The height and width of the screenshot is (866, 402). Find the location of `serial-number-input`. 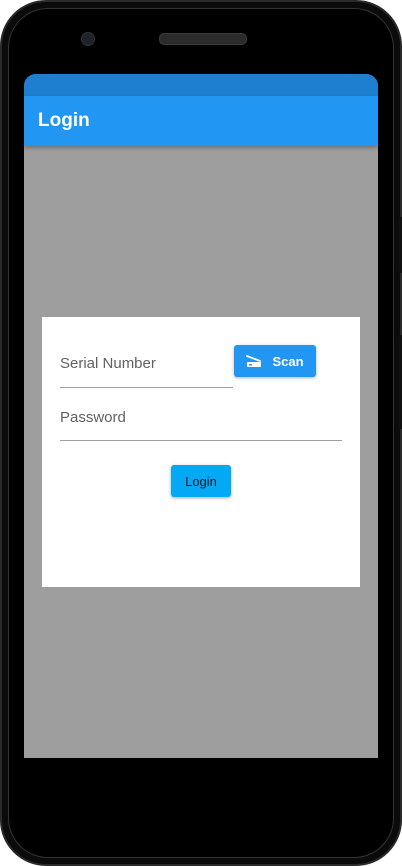

serial-number-input is located at coordinates (146, 363).